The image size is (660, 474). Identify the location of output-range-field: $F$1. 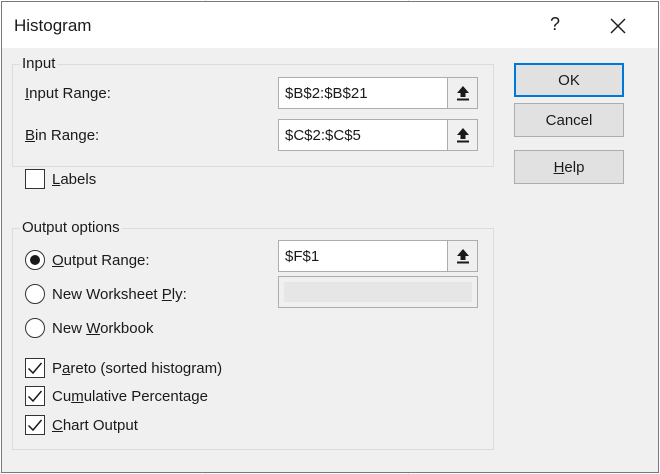
(378, 256).